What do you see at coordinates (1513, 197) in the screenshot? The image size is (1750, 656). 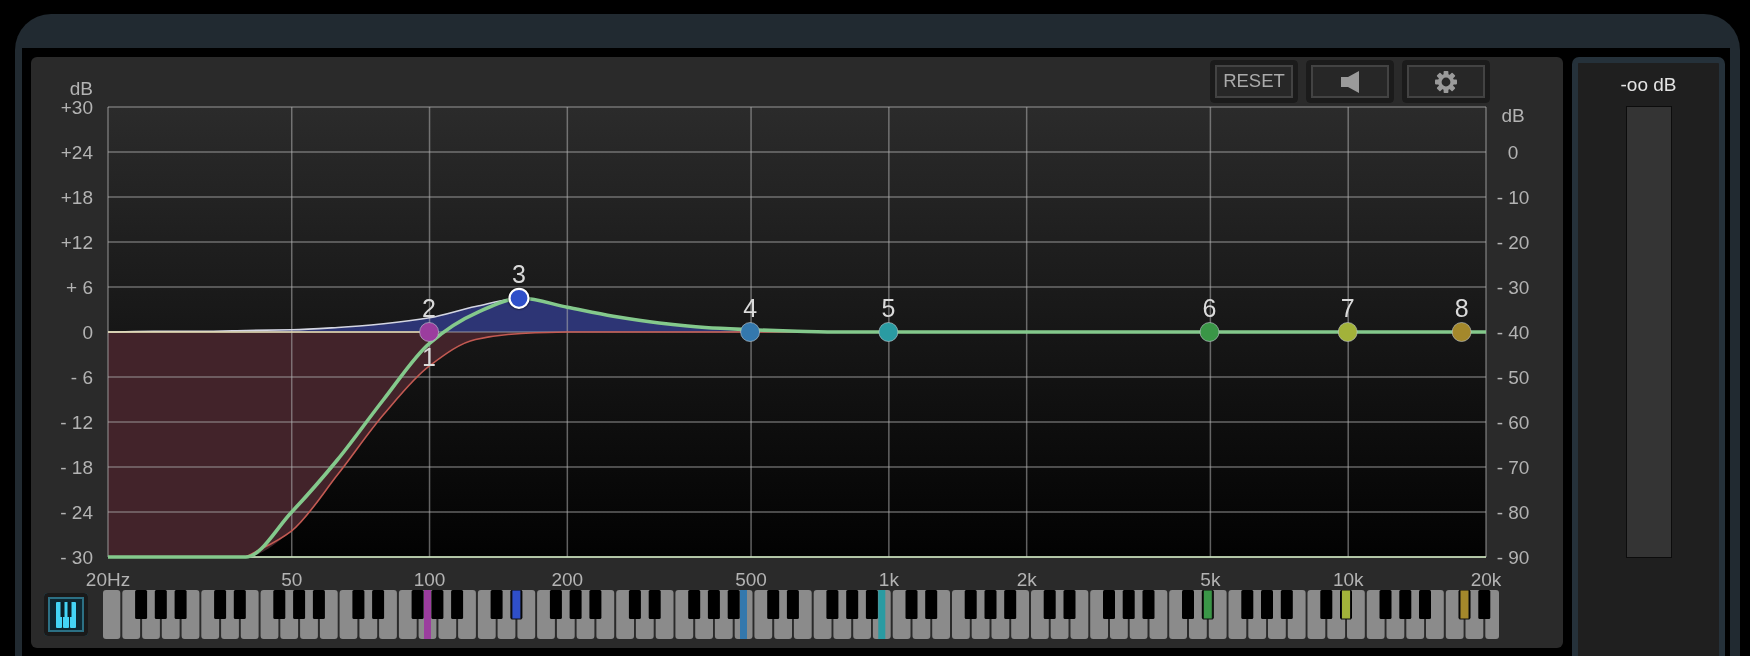 I see `analyzer-axis-label: - 10` at bounding box center [1513, 197].